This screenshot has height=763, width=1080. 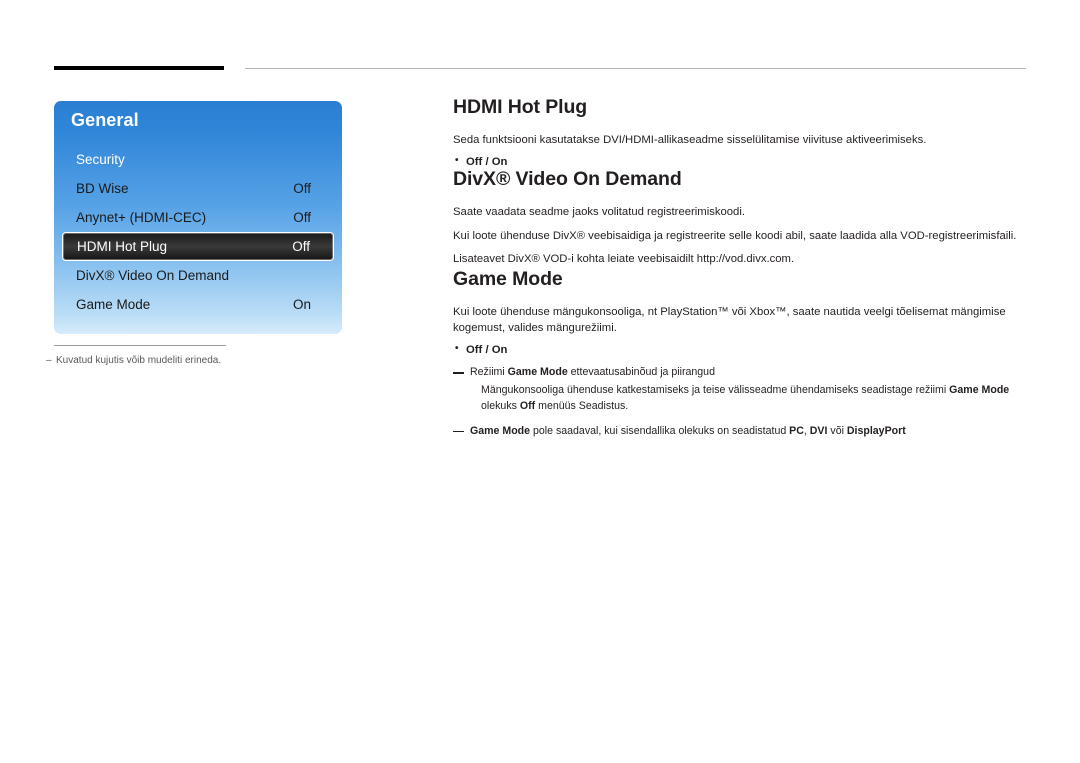 What do you see at coordinates (100, 159) in the screenshot?
I see `osd-item-label: Security` at bounding box center [100, 159].